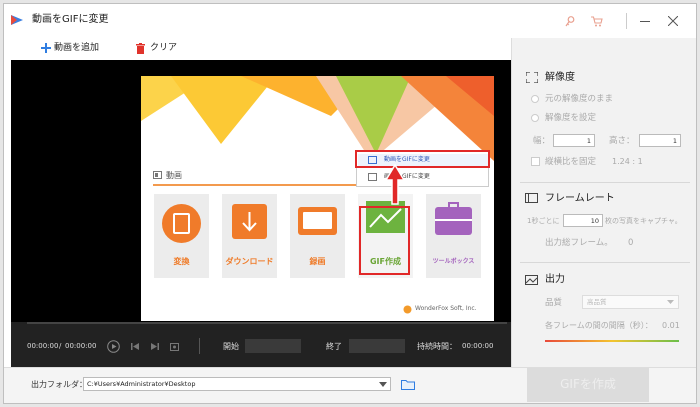  I want to click on card-record: 録画, so click(317, 236).